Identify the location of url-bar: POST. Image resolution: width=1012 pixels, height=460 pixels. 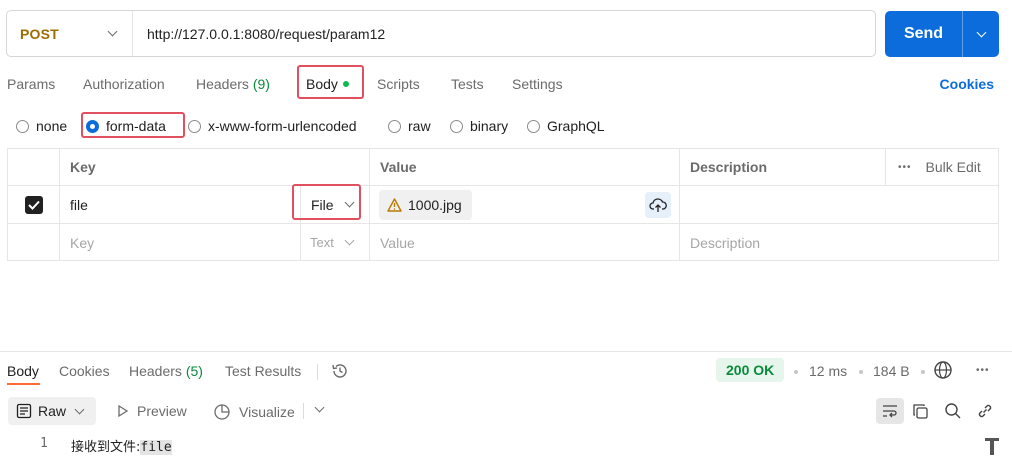
(441, 33).